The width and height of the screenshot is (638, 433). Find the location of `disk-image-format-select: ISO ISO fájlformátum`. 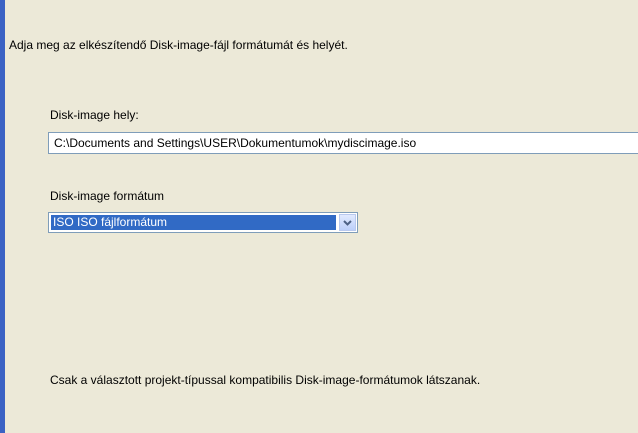

disk-image-format-select: ISO ISO fájlformátum is located at coordinates (203, 222).